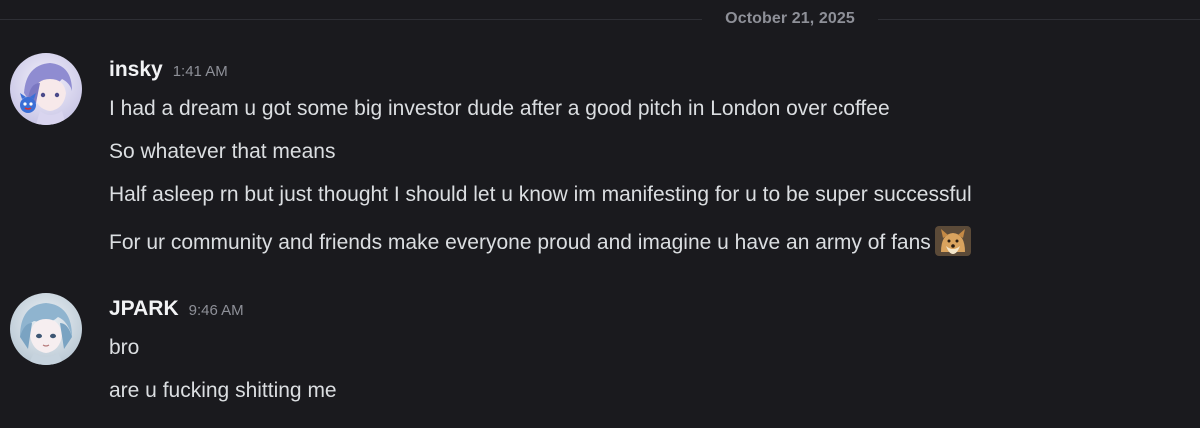 This screenshot has width=1200, height=428. Describe the element at coordinates (351, 19) in the screenshot. I see `divider-line-left` at that location.